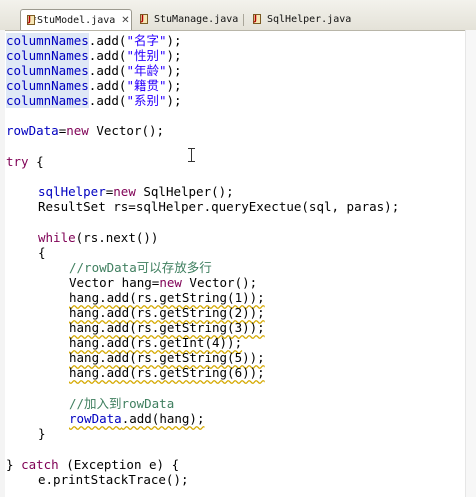 This screenshot has height=497, width=476. Describe the element at coordinates (125, 20) in the screenshot. I see `close-icon: ✕` at that location.